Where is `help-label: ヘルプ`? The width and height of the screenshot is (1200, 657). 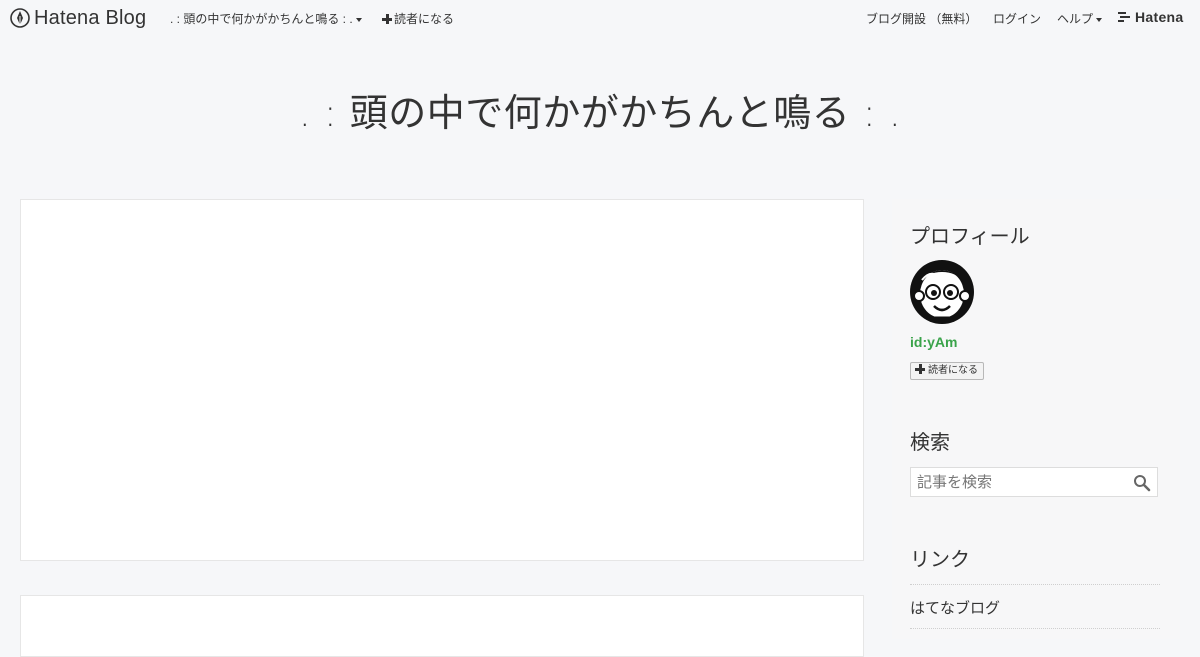 help-label: ヘルプ is located at coordinates (1075, 19).